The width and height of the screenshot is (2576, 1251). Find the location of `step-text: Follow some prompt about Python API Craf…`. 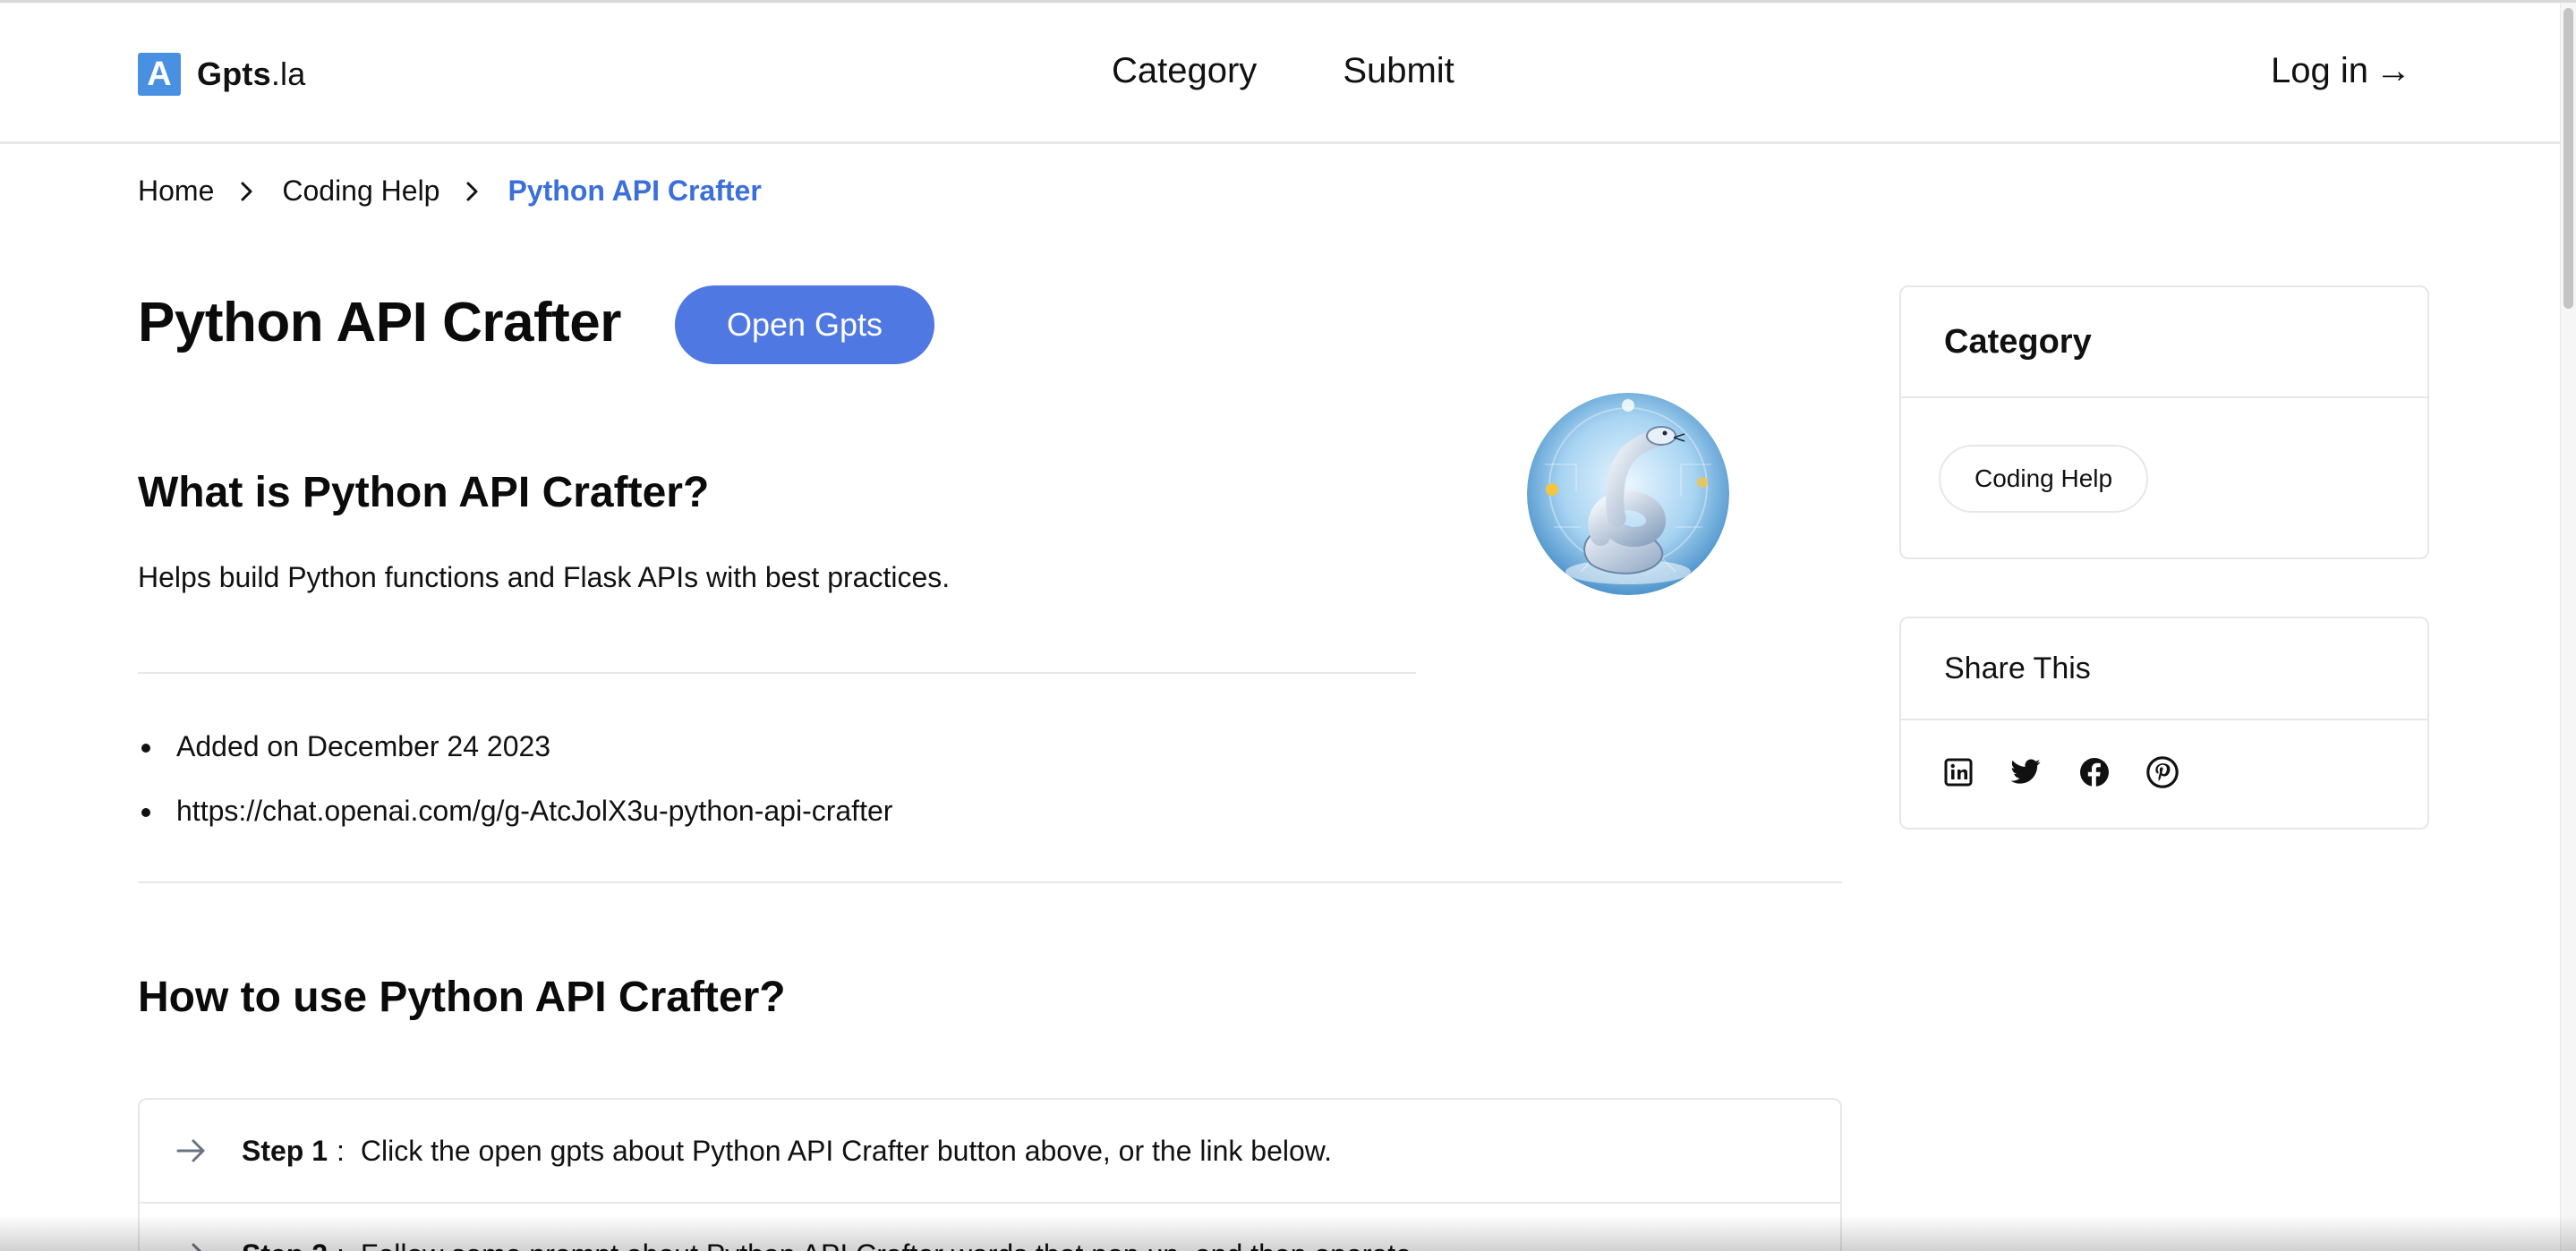

step-text: Follow some prompt about Python API Craf… is located at coordinates (890, 1244).